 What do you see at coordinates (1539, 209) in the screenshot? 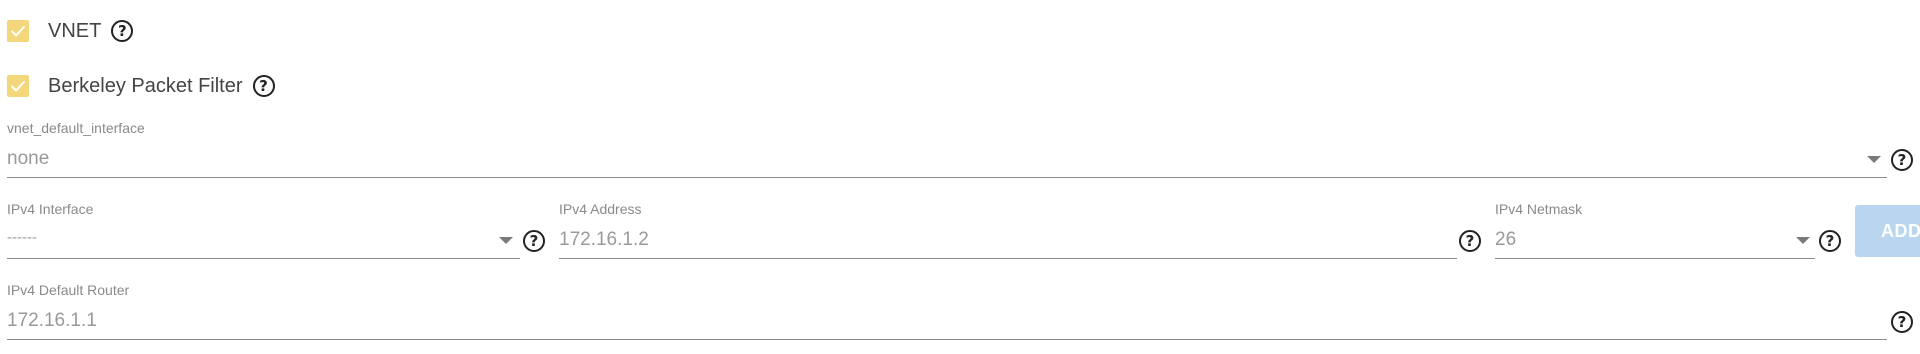
I see `ipv4-netmask-label: IPv4 Netmask` at bounding box center [1539, 209].